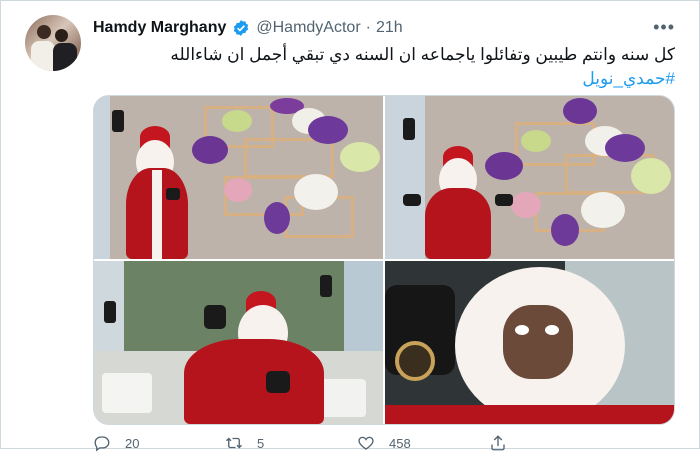 Image resolution: width=700 pixels, height=453 pixels. What do you see at coordinates (132, 443) in the screenshot?
I see `reply-count: 20` at bounding box center [132, 443].